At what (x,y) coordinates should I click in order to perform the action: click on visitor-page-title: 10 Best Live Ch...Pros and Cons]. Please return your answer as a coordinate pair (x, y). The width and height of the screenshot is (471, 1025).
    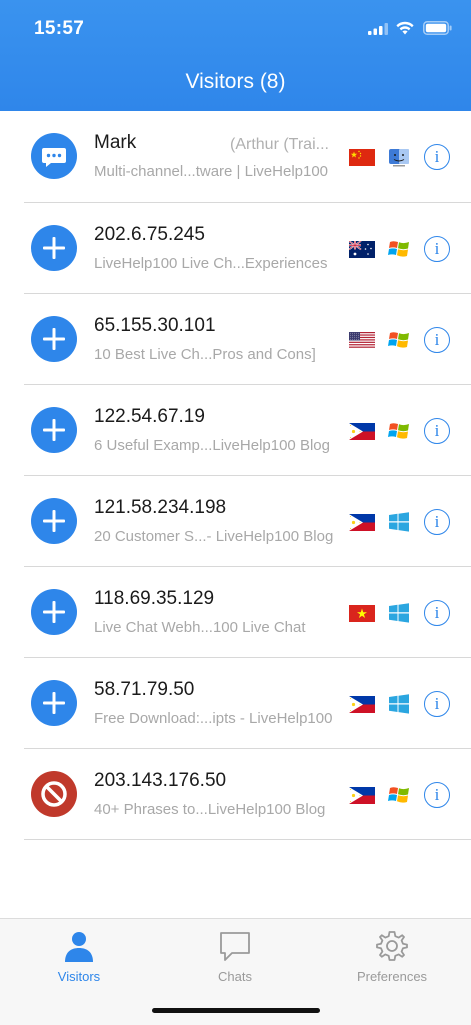
    Looking at the image, I should click on (205, 354).